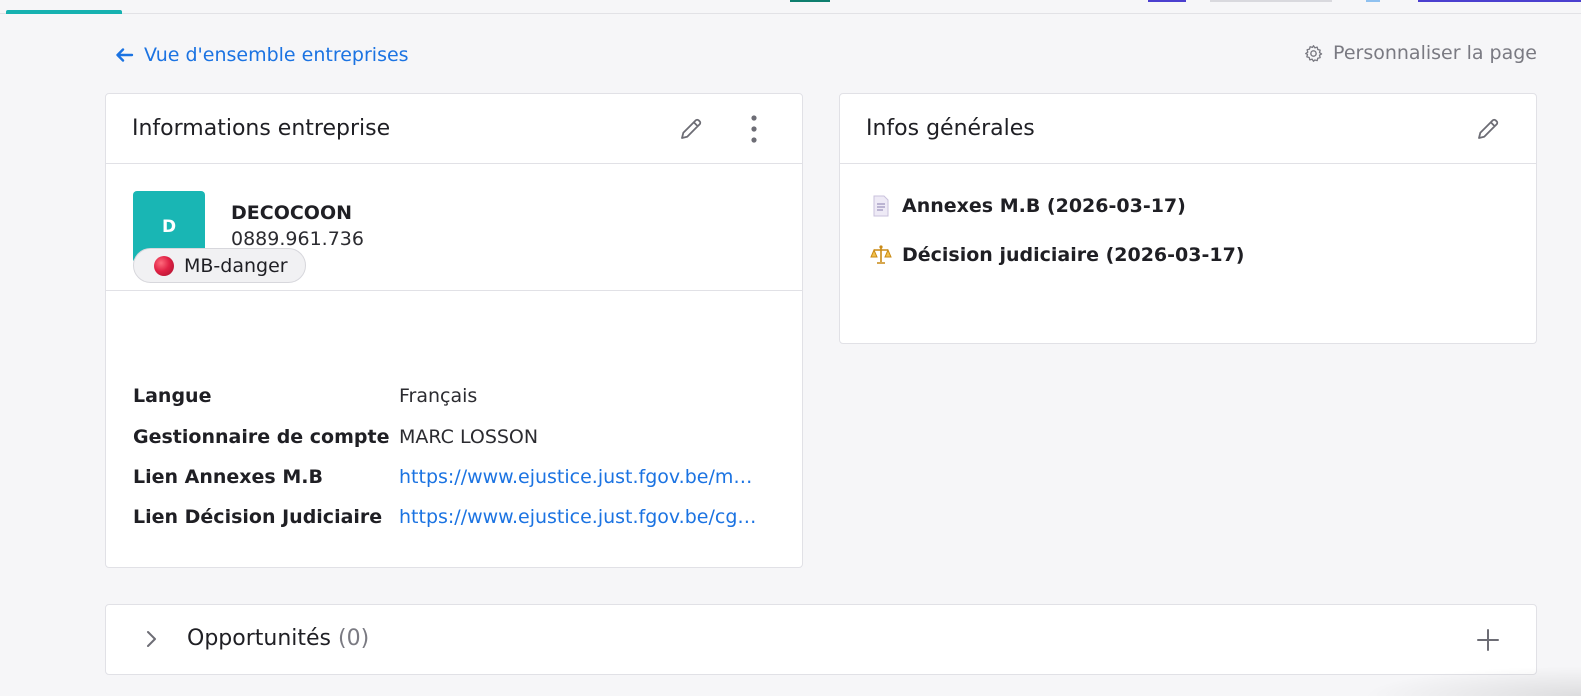  Describe the element at coordinates (469, 437) in the screenshot. I see `field-value: MARC LOSSON` at that location.